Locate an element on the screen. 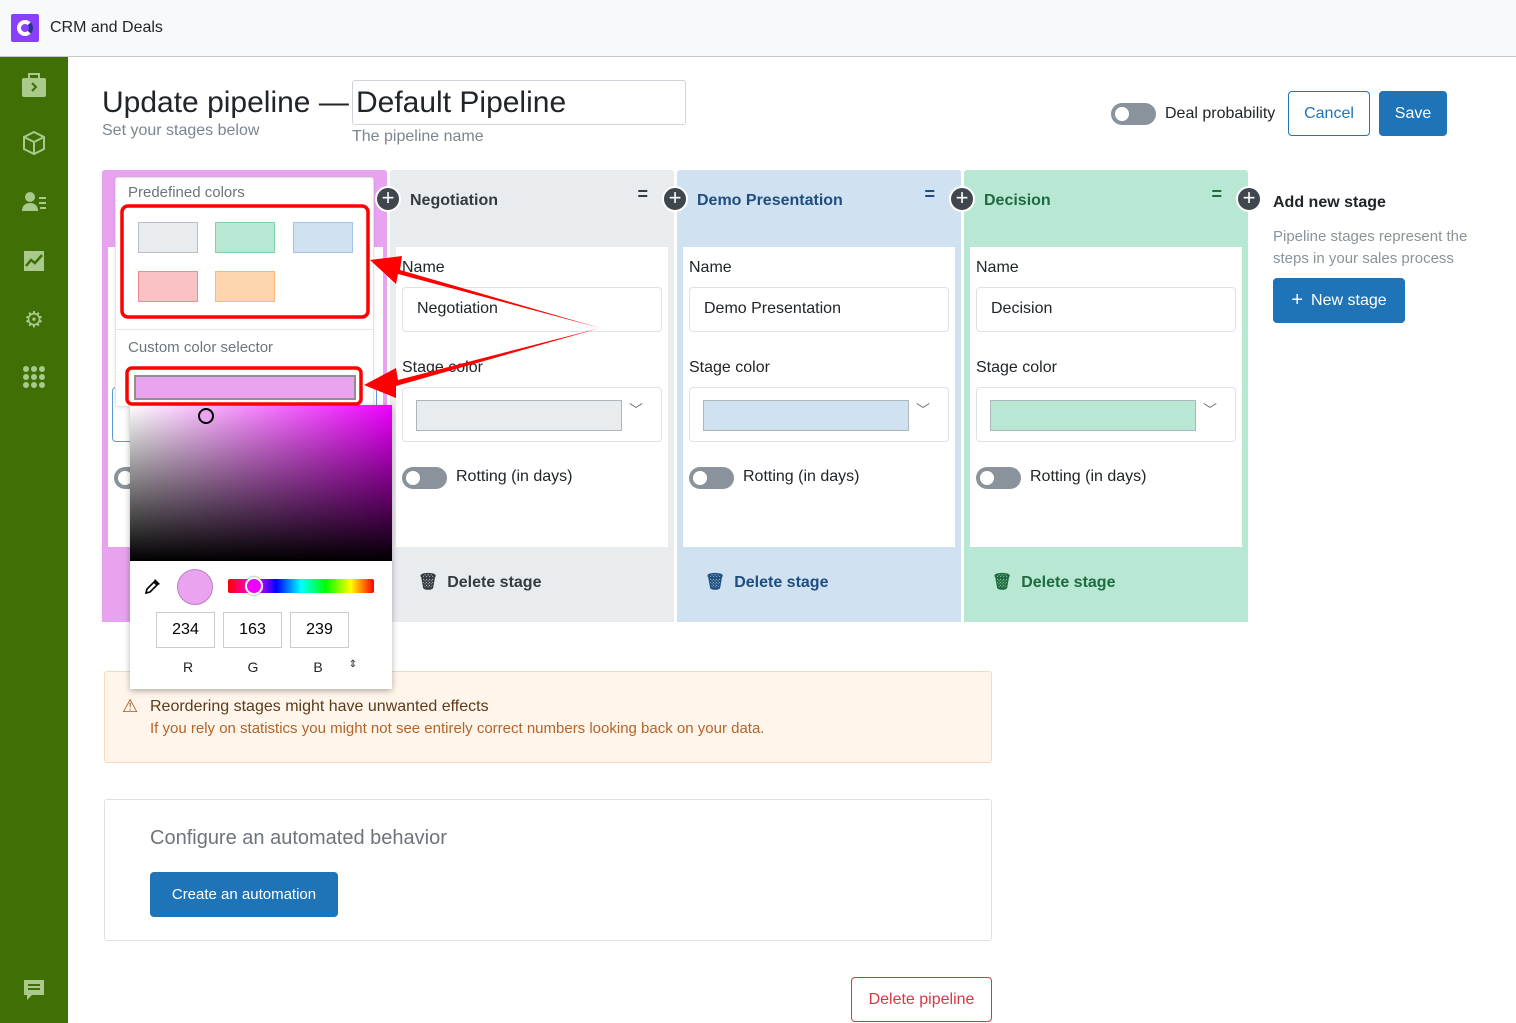 The width and height of the screenshot is (1516, 1023). saturation-handle is located at coordinates (206, 416).